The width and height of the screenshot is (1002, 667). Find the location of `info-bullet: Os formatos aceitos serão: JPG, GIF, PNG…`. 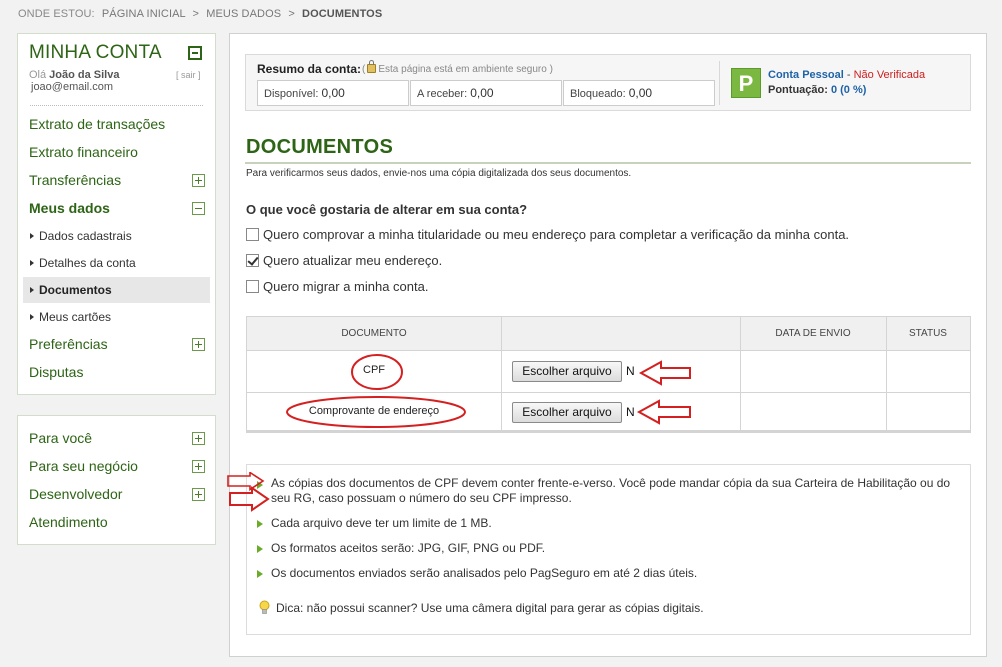

info-bullet: Os formatos aceitos serão: JPG, GIF, PNG… is located at coordinates (408, 548).